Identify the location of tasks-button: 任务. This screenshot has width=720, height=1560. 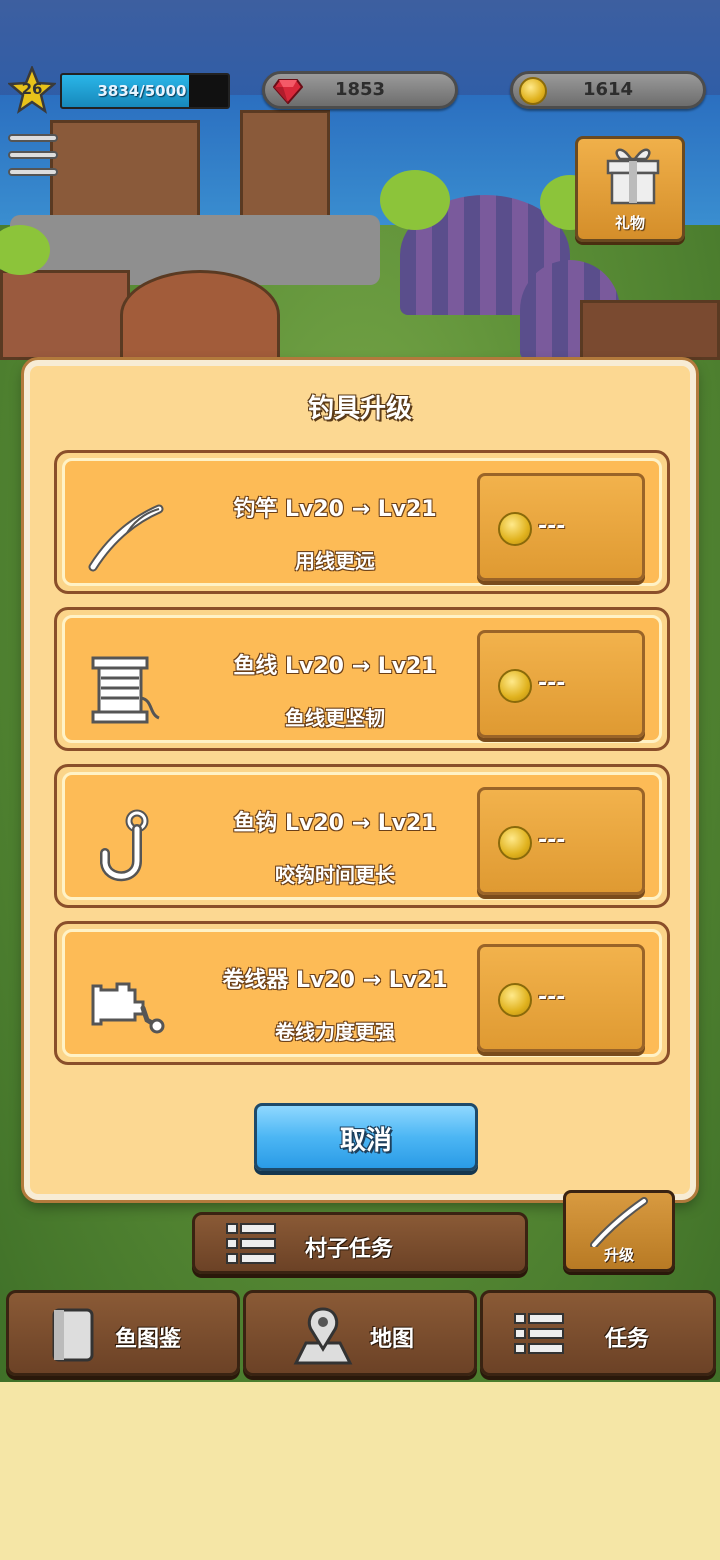
(598, 1333).